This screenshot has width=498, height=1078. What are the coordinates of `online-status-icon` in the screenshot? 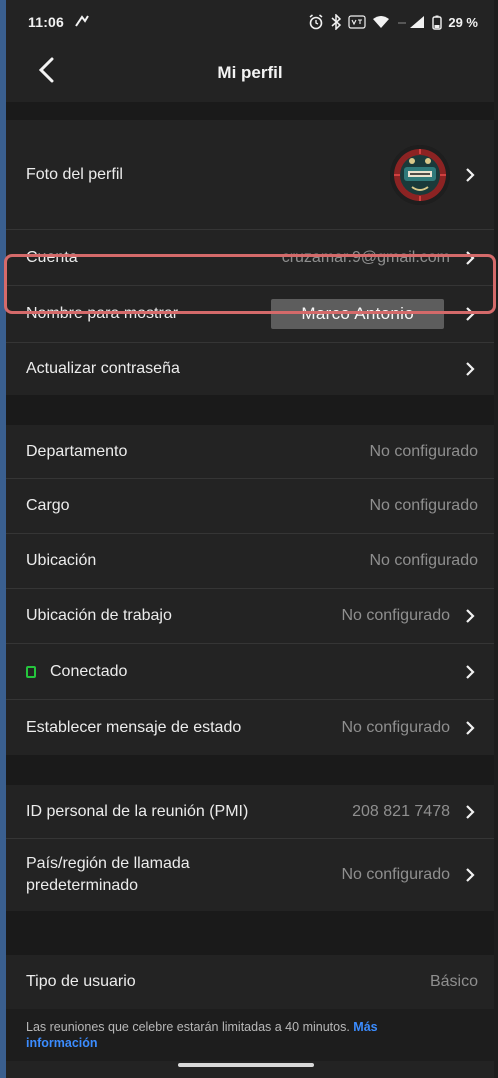 It's located at (31, 671).